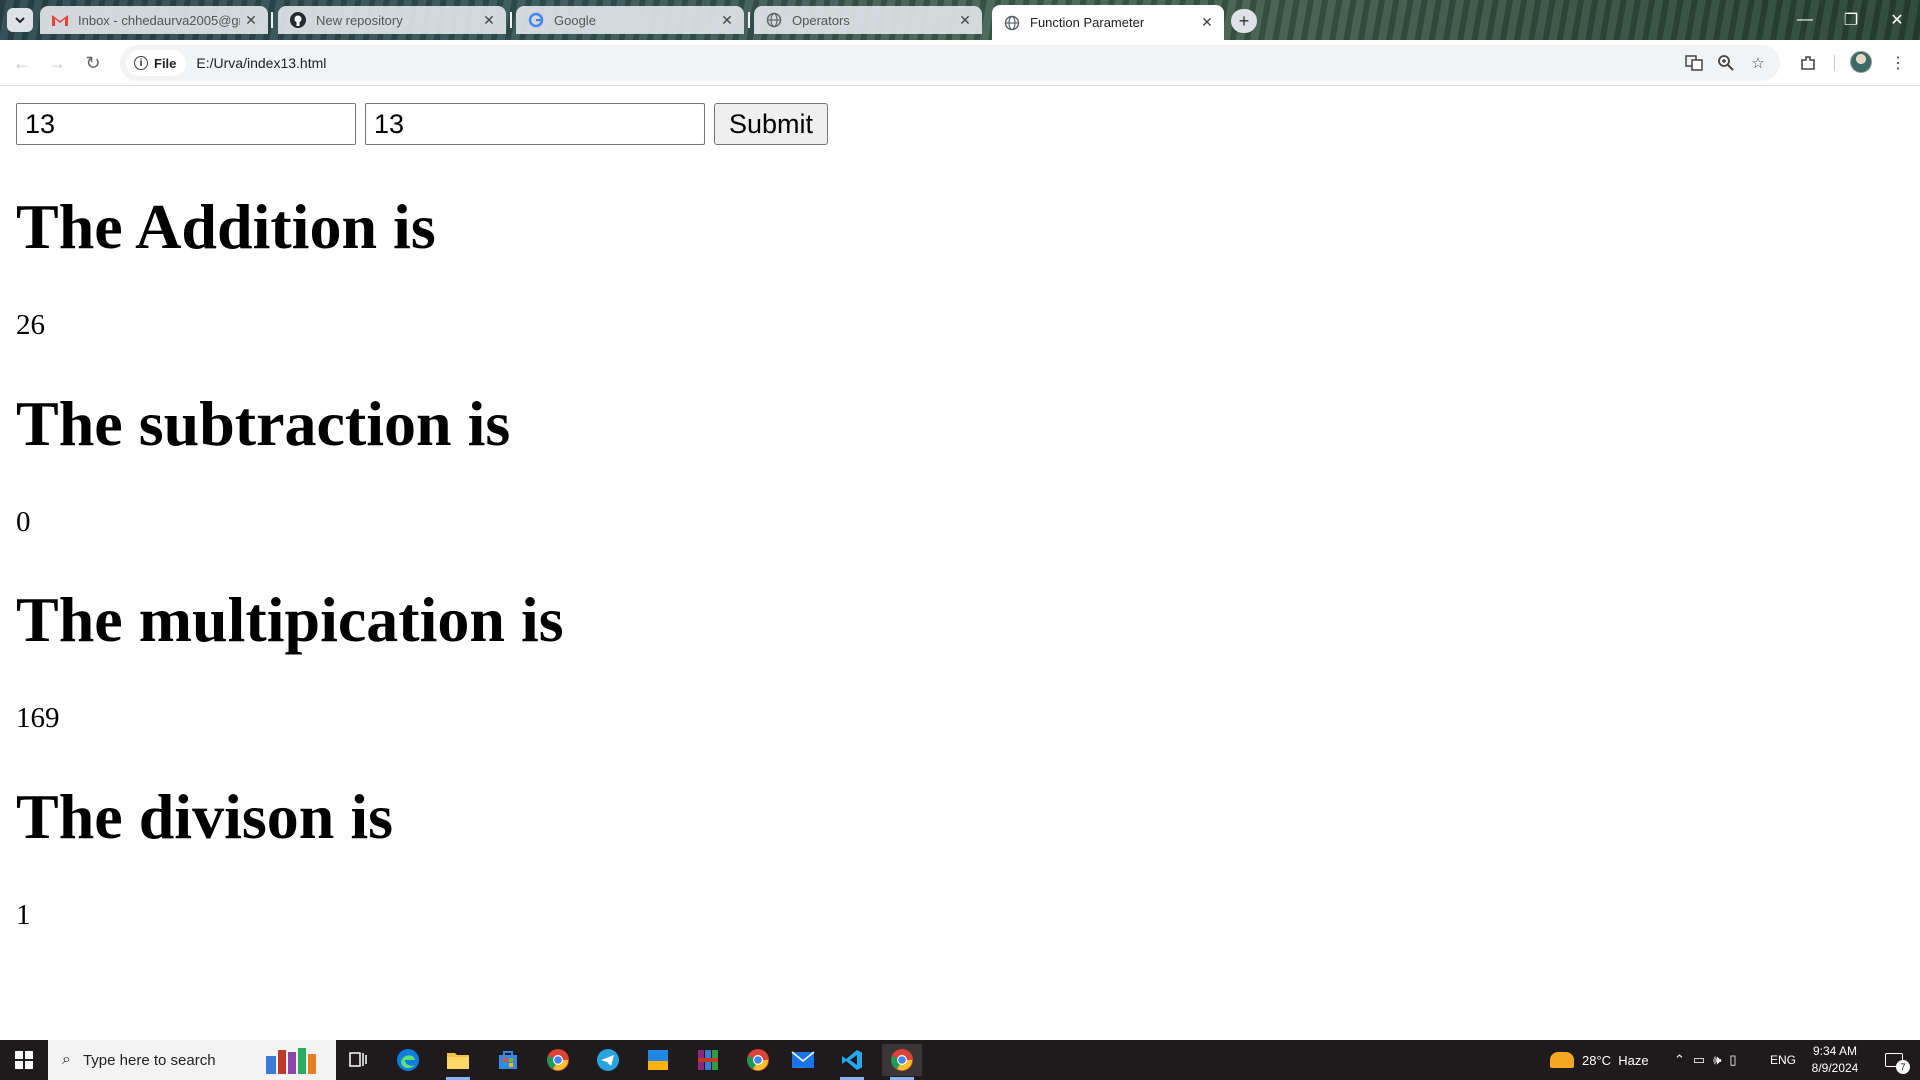  I want to click on addition-result: 26, so click(30, 325).